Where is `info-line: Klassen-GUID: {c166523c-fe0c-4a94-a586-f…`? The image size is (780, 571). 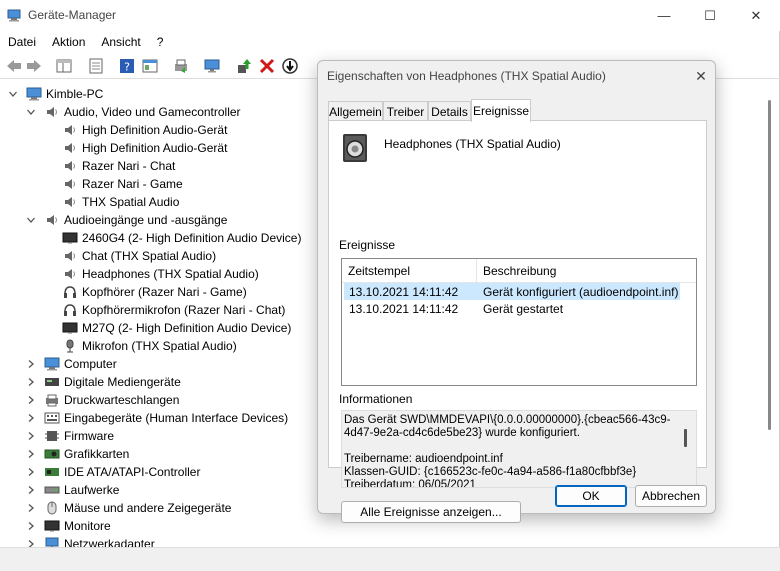
info-line: Klassen-GUID: {c166523c-fe0c-4a94-a586-f… is located at coordinates (490, 472).